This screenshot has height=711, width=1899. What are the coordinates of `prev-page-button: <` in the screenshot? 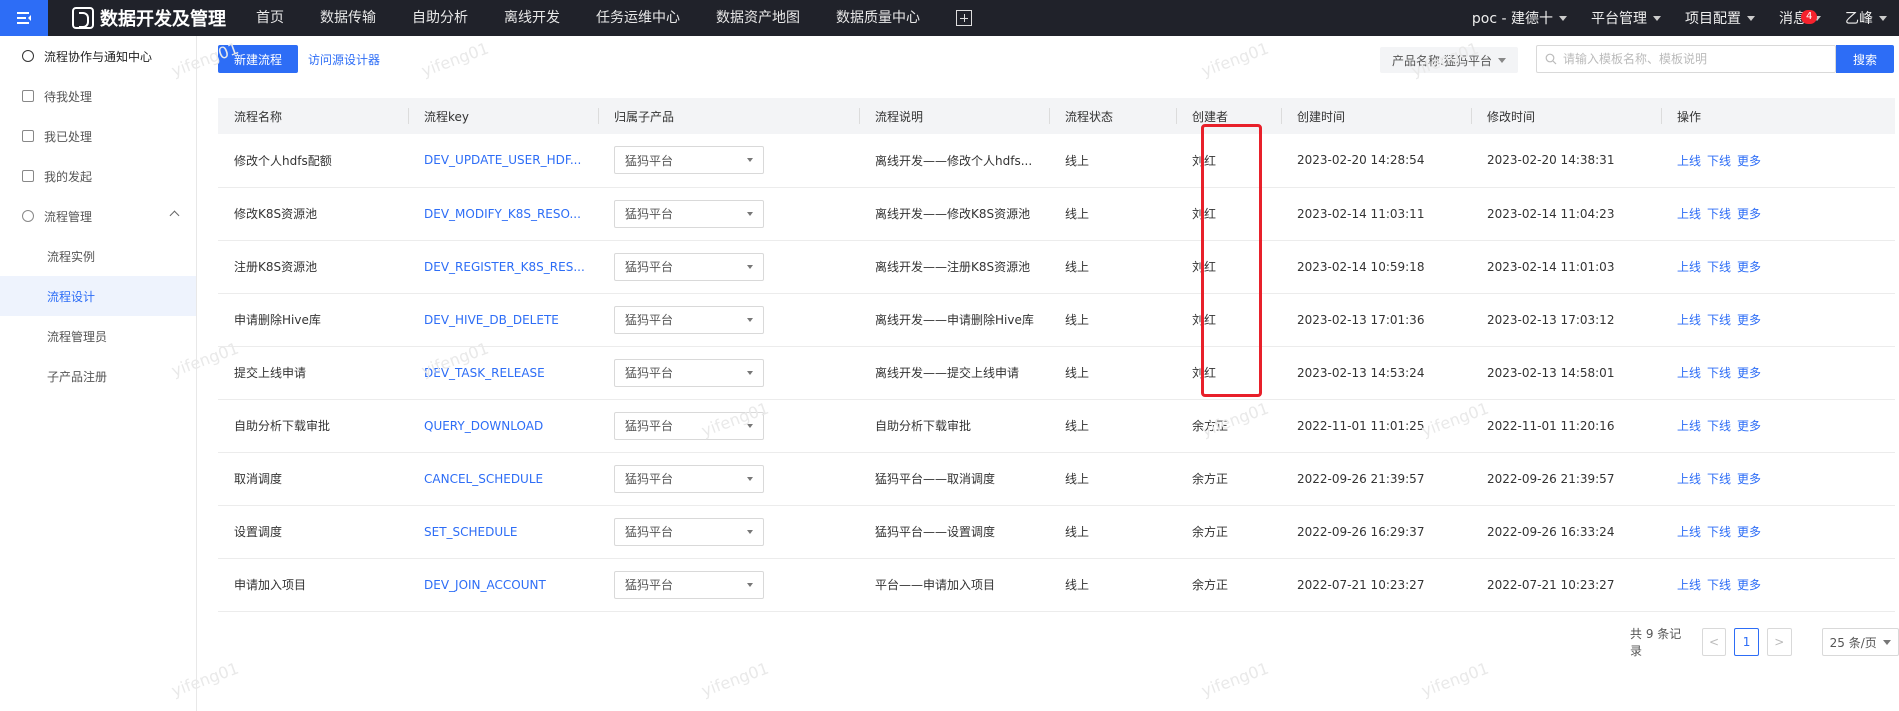 It's located at (1714, 642).